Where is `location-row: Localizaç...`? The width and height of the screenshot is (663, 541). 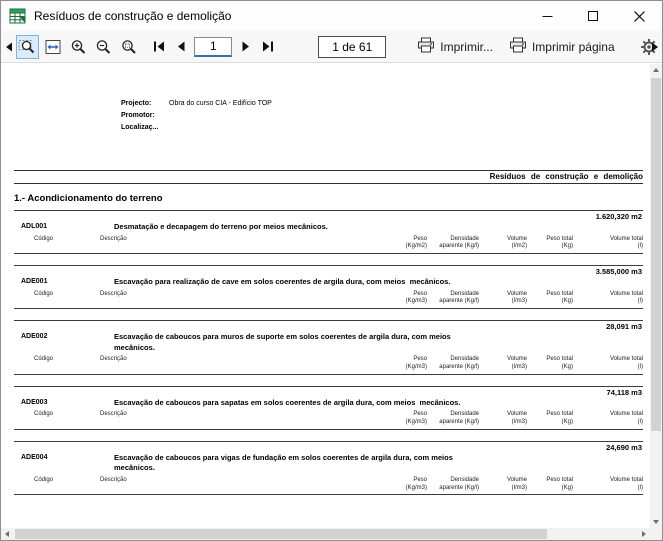 location-row: Localizaç... is located at coordinates (196, 127).